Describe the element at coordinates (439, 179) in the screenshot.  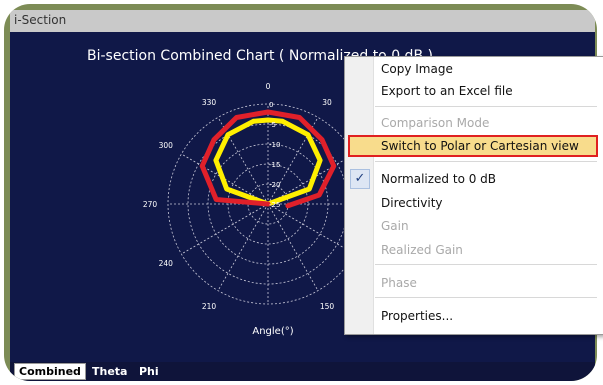
I see `menu-item-label: Normalized to 0 dB` at that location.